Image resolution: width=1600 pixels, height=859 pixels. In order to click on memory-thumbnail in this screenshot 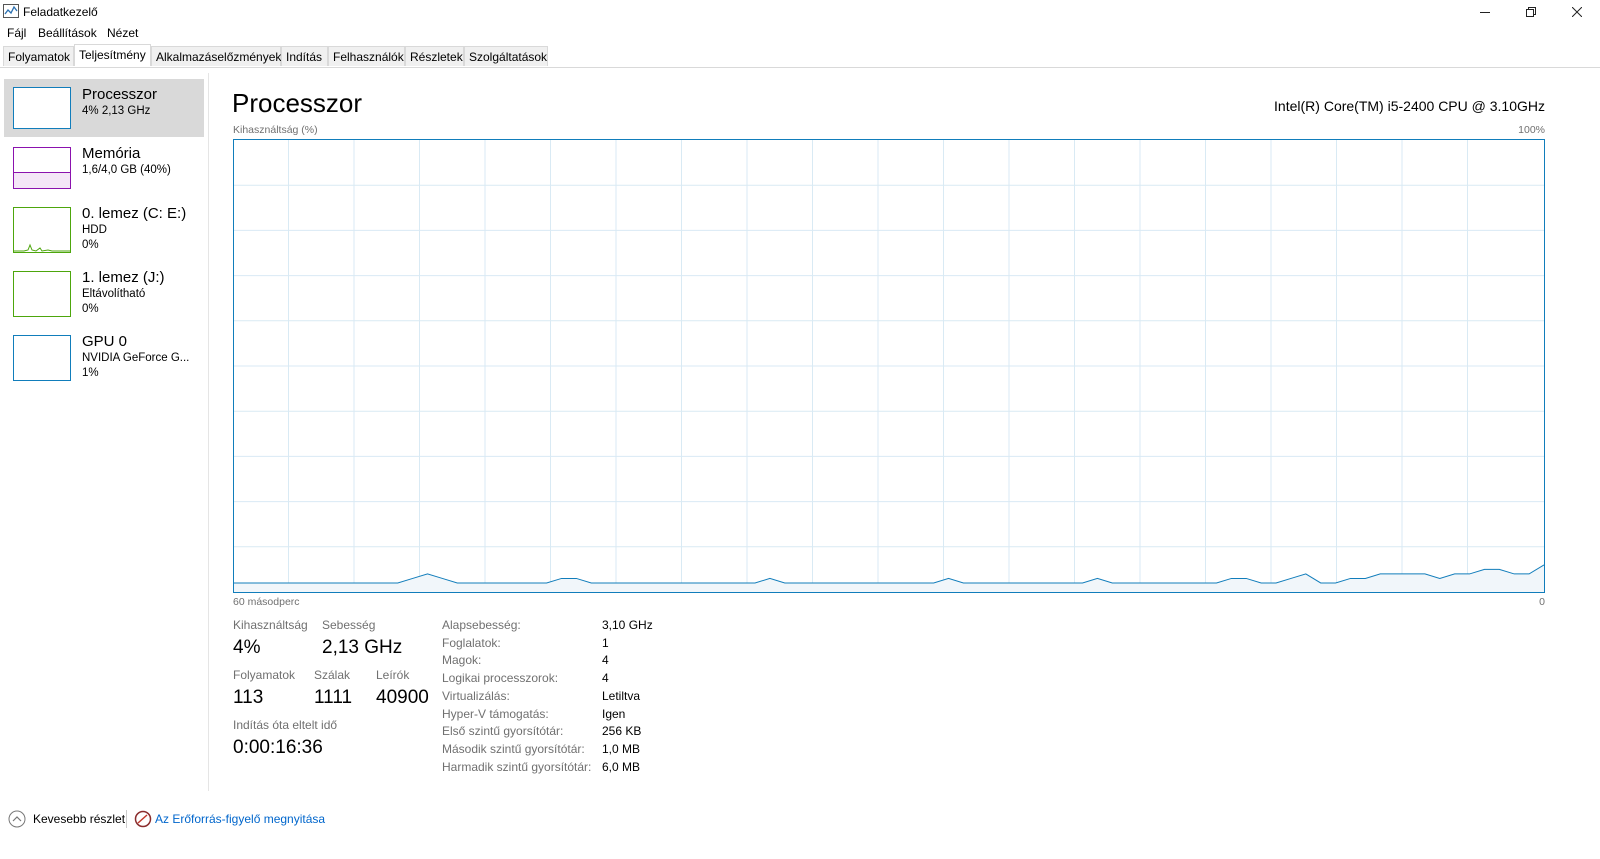, I will do `click(42, 168)`.